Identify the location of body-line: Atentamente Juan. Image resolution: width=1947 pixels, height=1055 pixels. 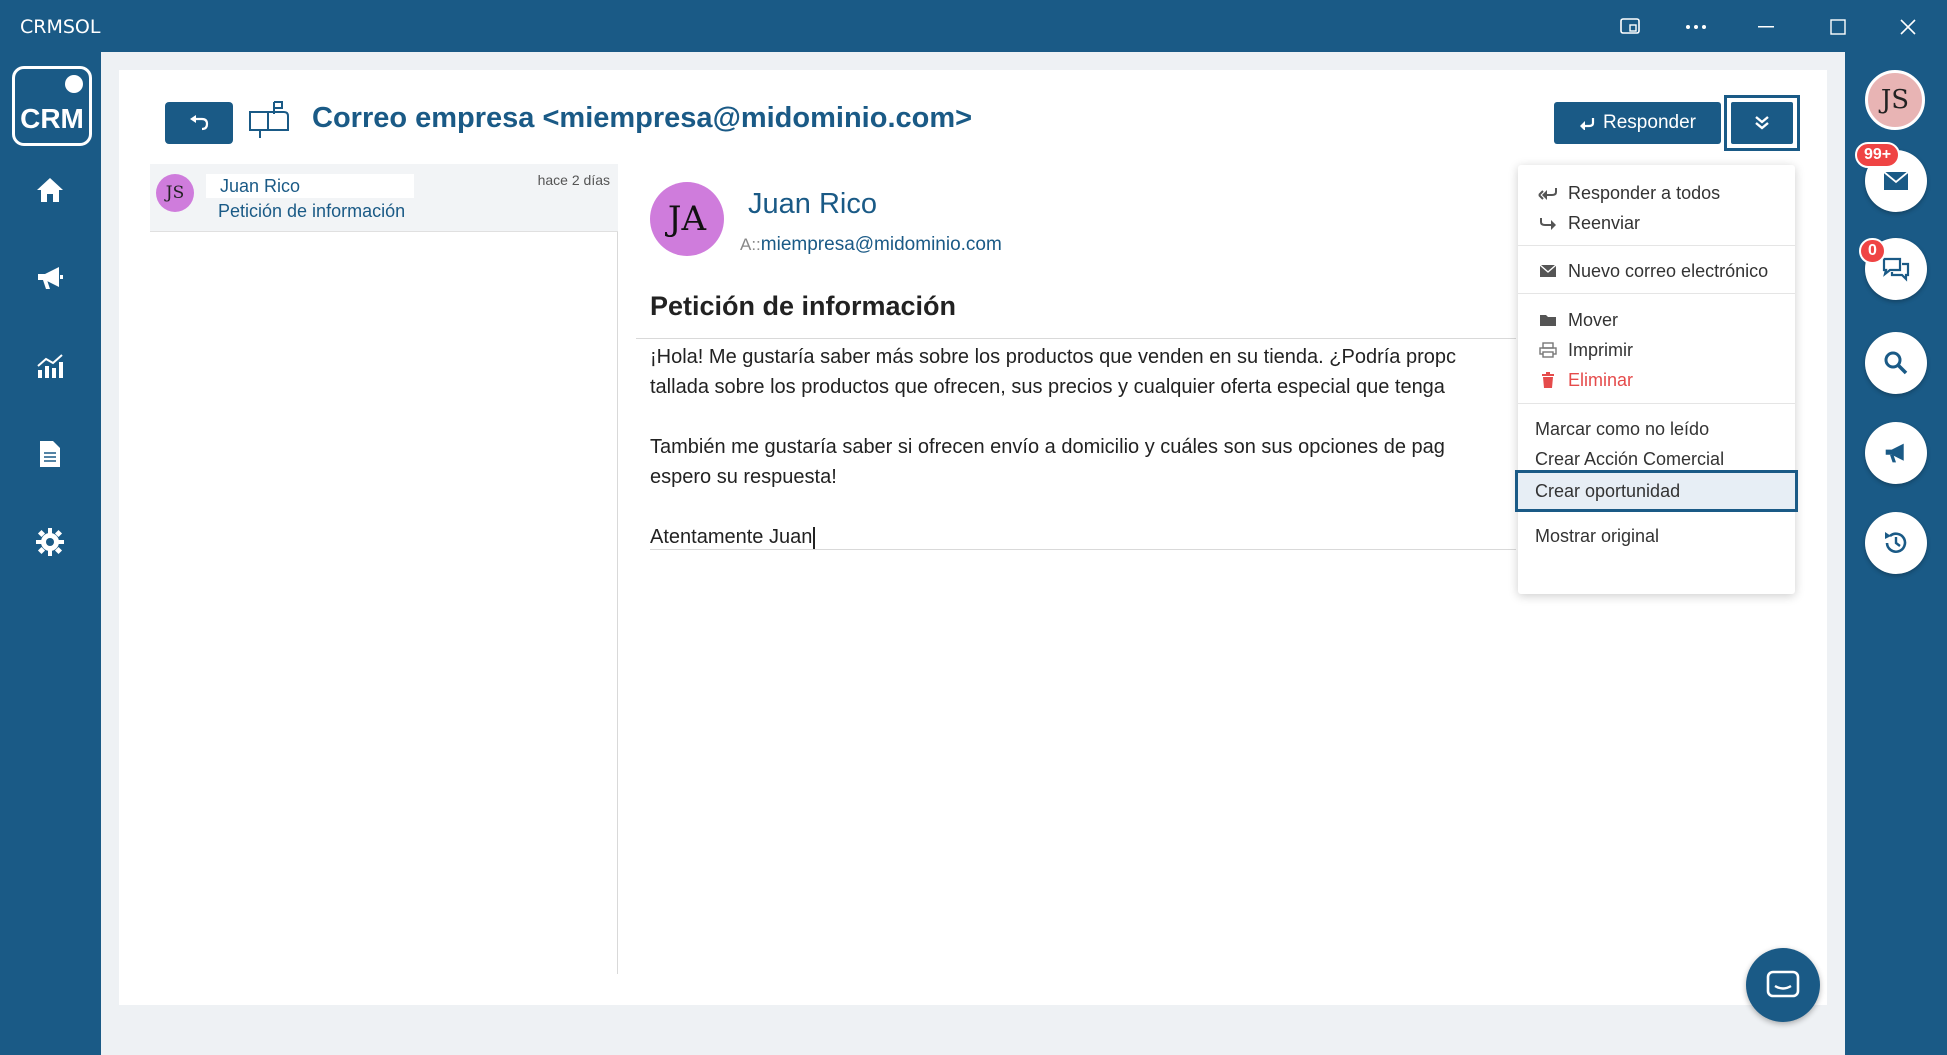
(731, 537).